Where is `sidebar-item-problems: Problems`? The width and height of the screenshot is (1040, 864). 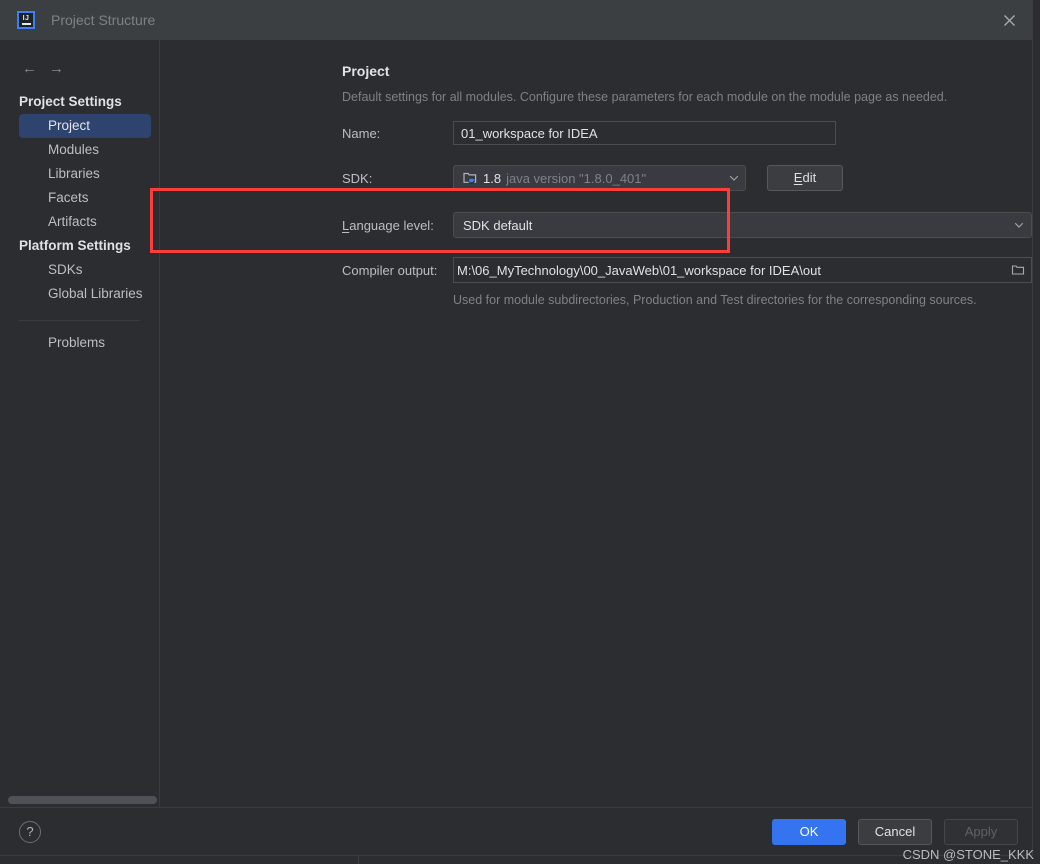
sidebar-item-problems: Problems is located at coordinates (79, 343).